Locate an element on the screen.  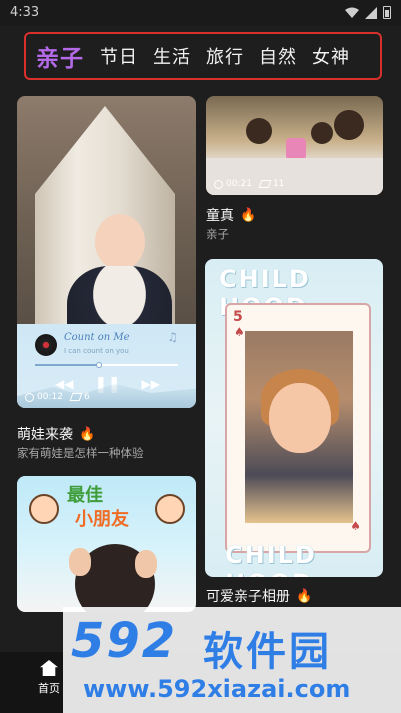
card-meta: 00:12 6 is located at coordinates (57, 397).